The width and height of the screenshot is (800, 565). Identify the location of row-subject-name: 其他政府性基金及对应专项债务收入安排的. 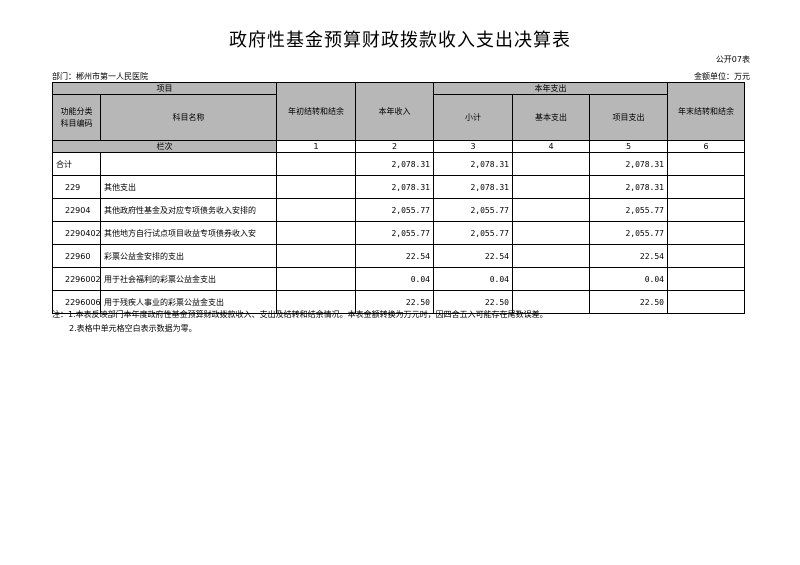
(188, 210).